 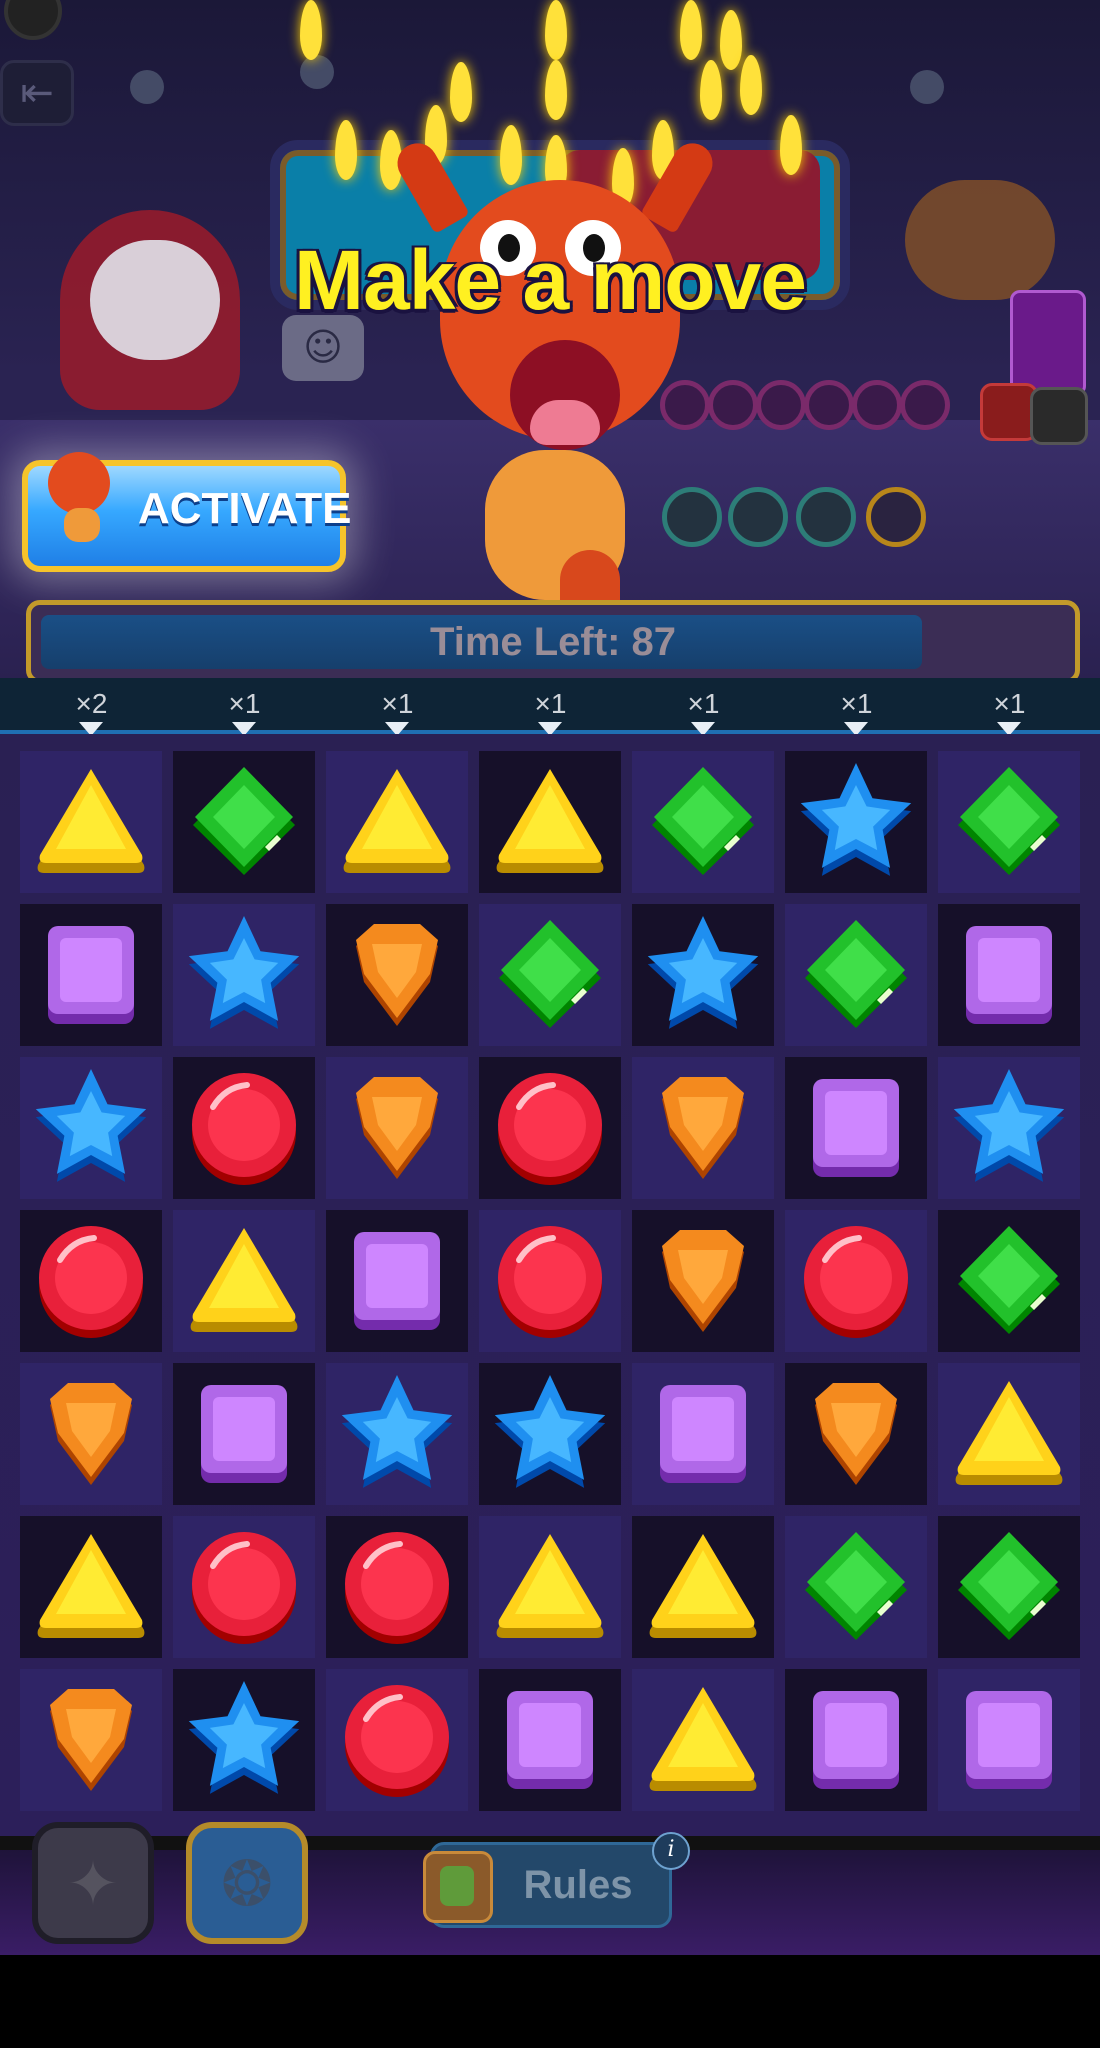 I want to click on activate-button: ACTIVATE, so click(x=186, y=512).